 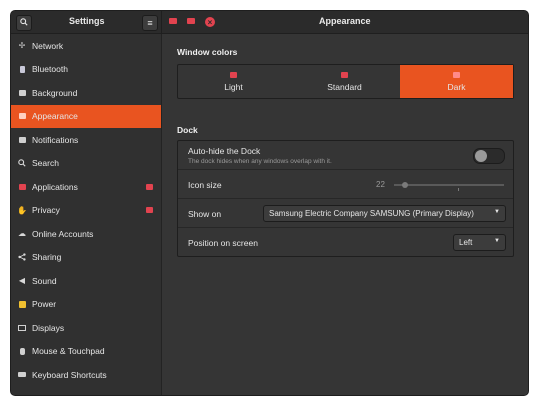 What do you see at coordinates (210, 22) in the screenshot?
I see `close-icon: ×` at bounding box center [210, 22].